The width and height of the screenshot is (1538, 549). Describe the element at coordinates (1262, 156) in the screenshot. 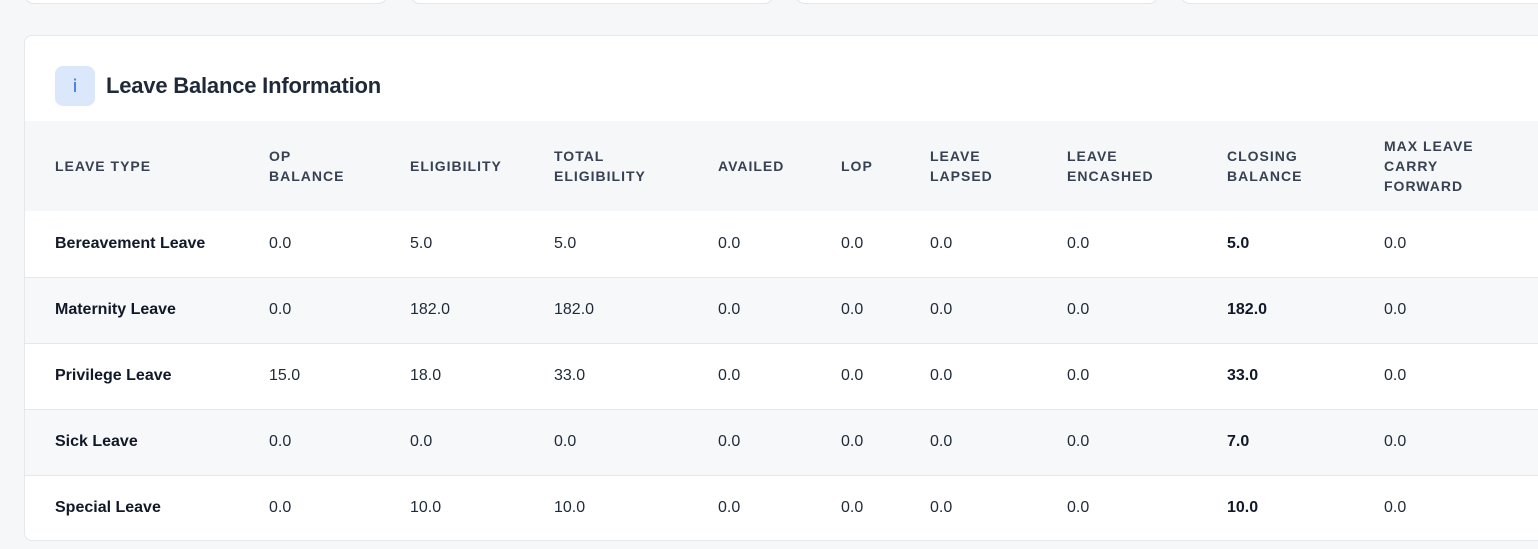

I see `header-label: CLOSING` at that location.